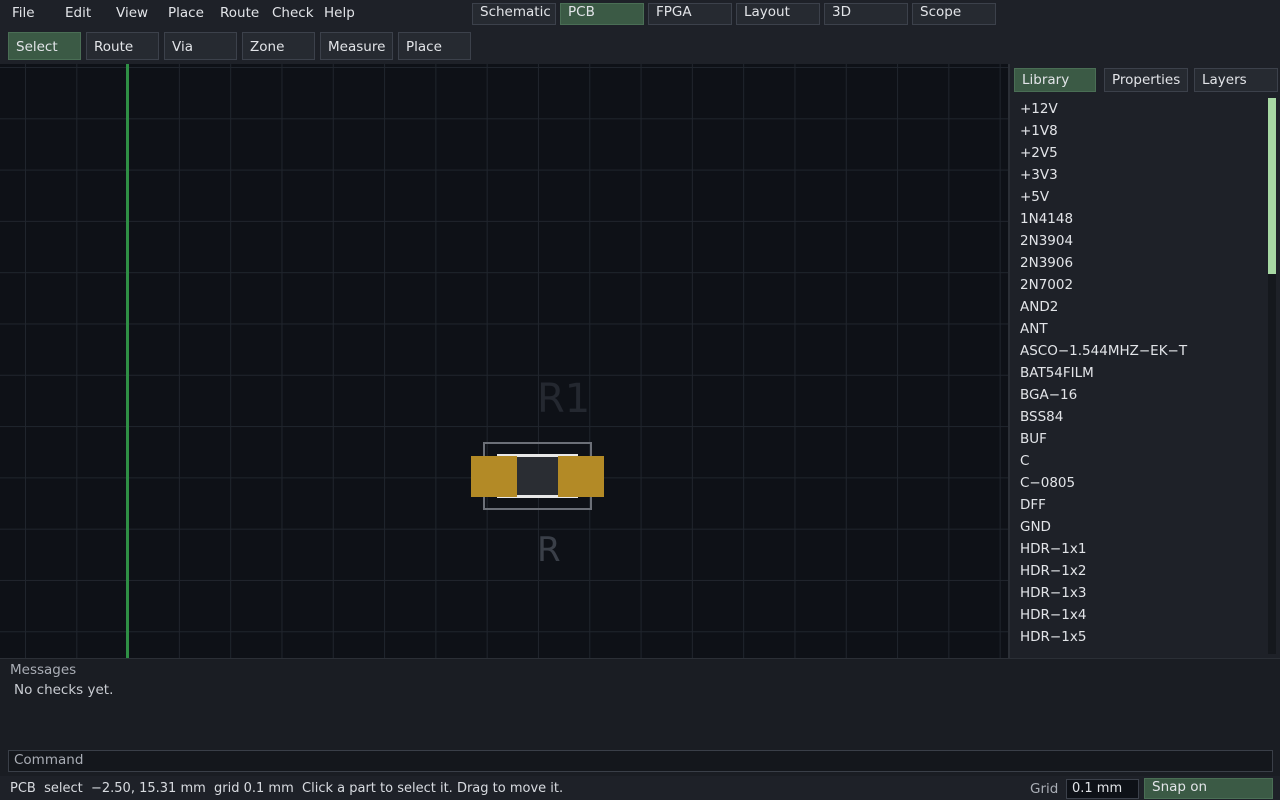  What do you see at coordinates (44, 46) in the screenshot?
I see `select-tool-button: Select` at bounding box center [44, 46].